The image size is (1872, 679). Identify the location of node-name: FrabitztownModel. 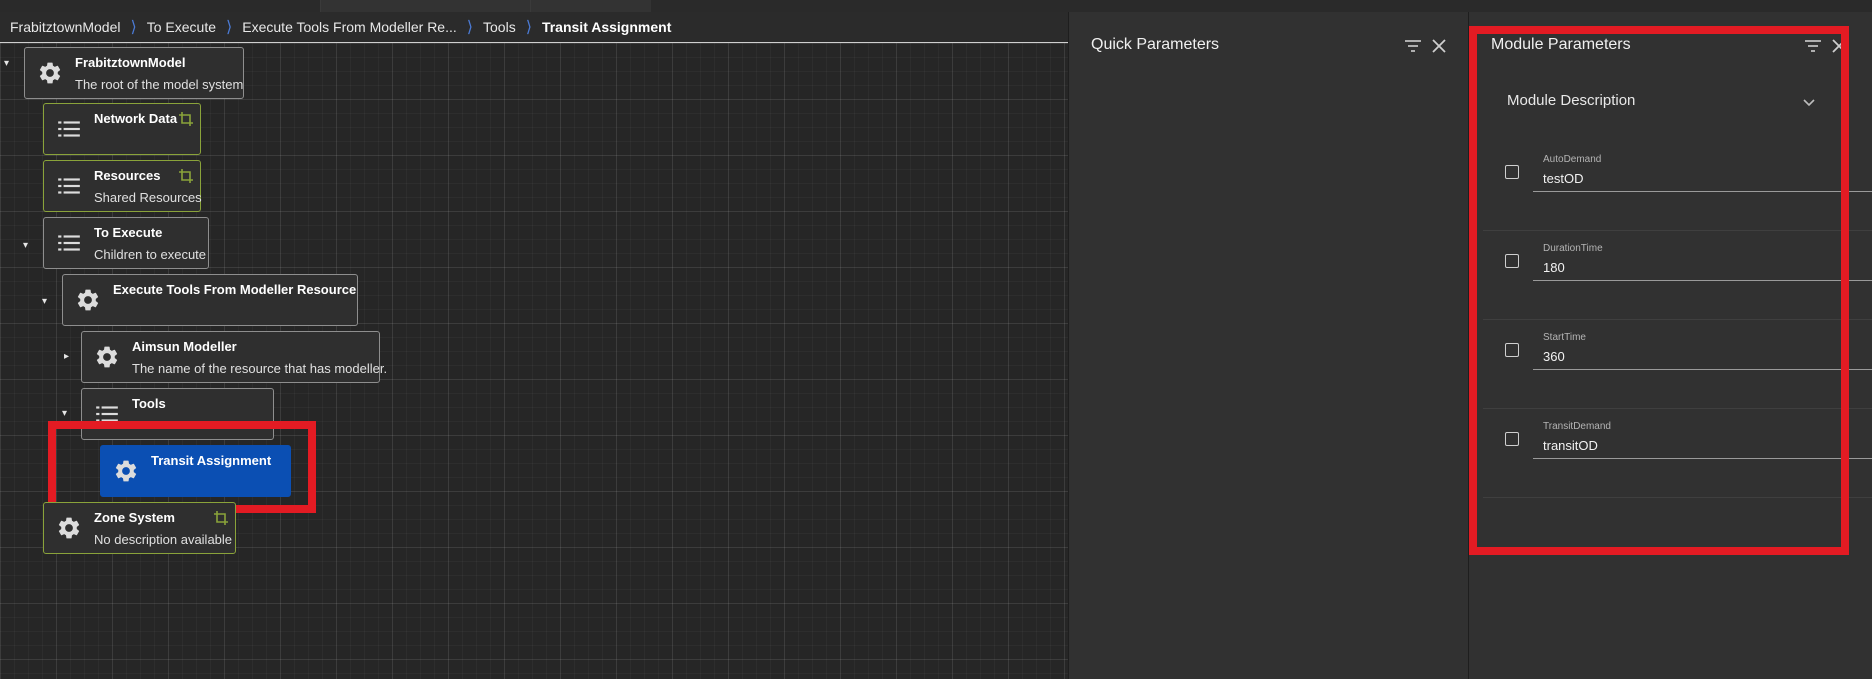
(130, 62).